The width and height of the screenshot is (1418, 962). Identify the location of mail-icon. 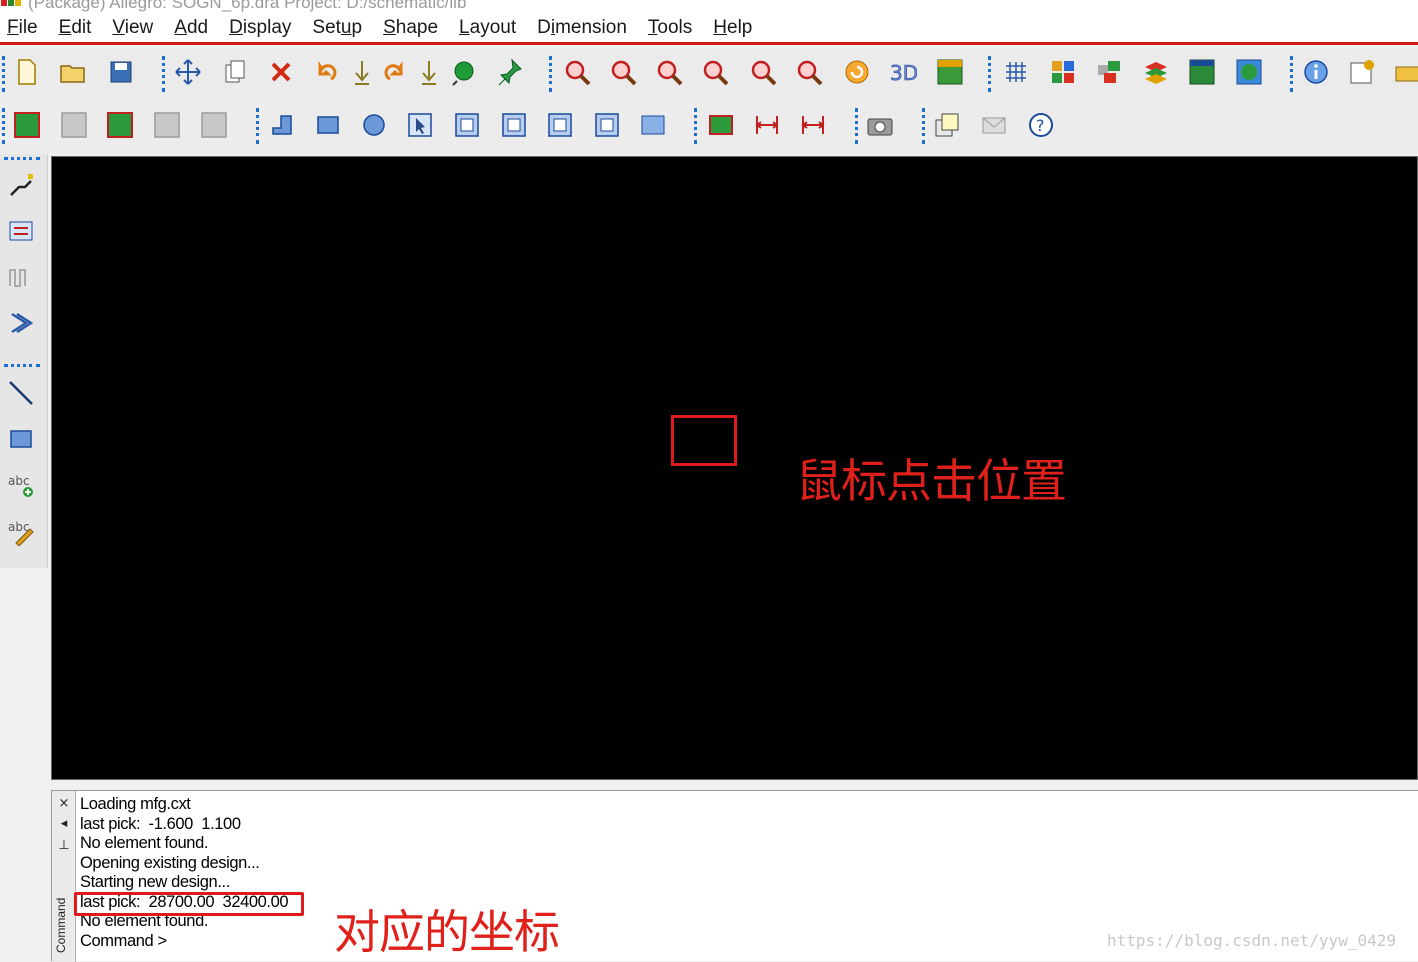
(994, 125).